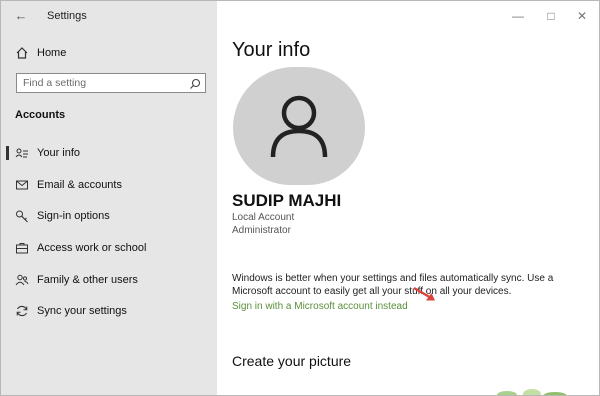 The width and height of the screenshot is (600, 396). What do you see at coordinates (73, 216) in the screenshot?
I see `sidebar-item-label: Sign-in options` at bounding box center [73, 216].